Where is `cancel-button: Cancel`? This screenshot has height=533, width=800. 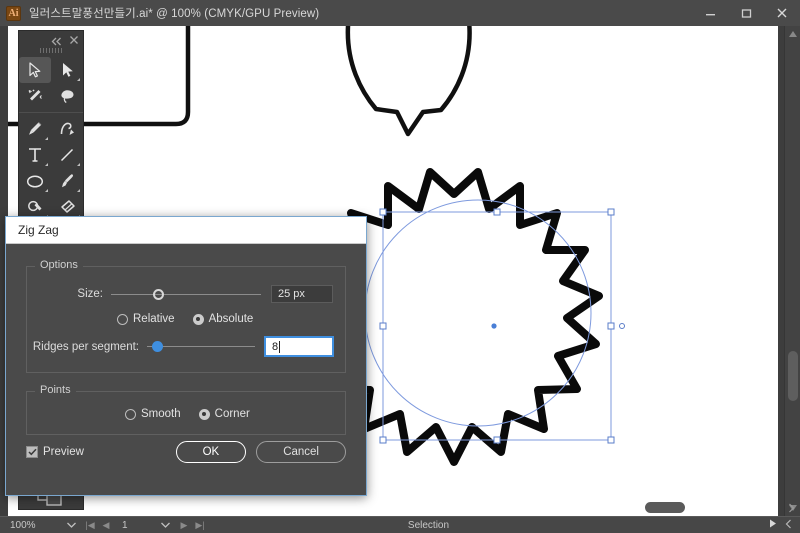
cancel-button: Cancel is located at coordinates (301, 452).